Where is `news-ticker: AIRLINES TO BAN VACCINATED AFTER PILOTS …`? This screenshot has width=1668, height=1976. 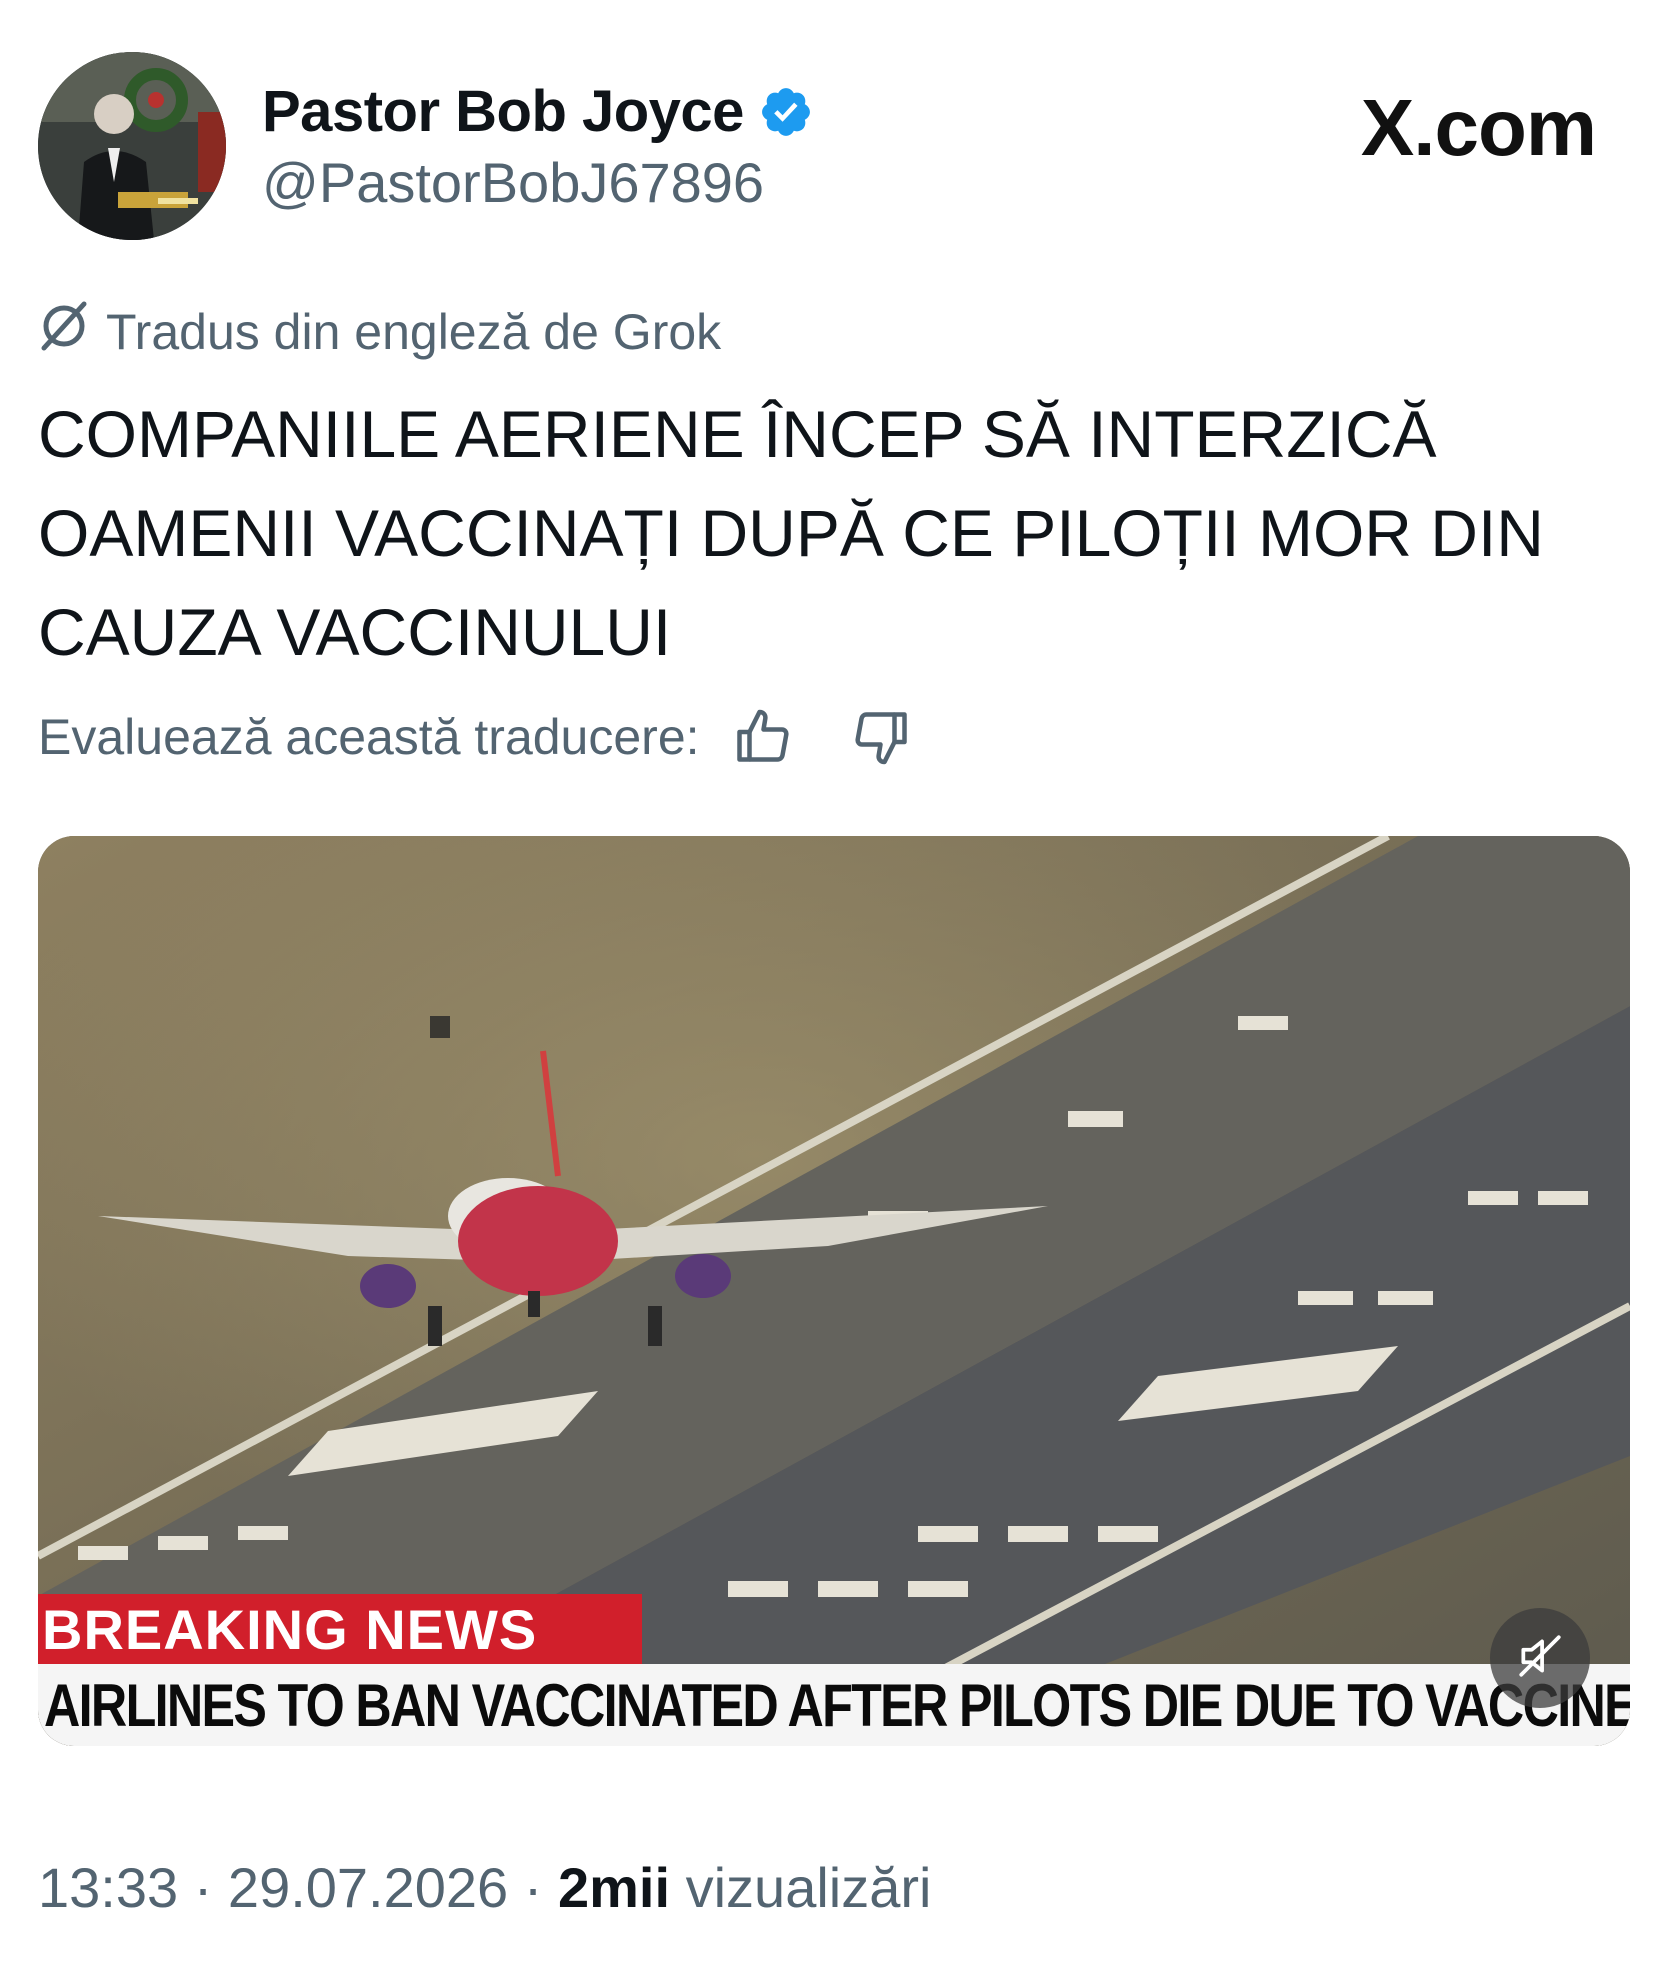 news-ticker: AIRLINES TO BAN VACCINATED AFTER PILOTS … is located at coordinates (834, 1705).